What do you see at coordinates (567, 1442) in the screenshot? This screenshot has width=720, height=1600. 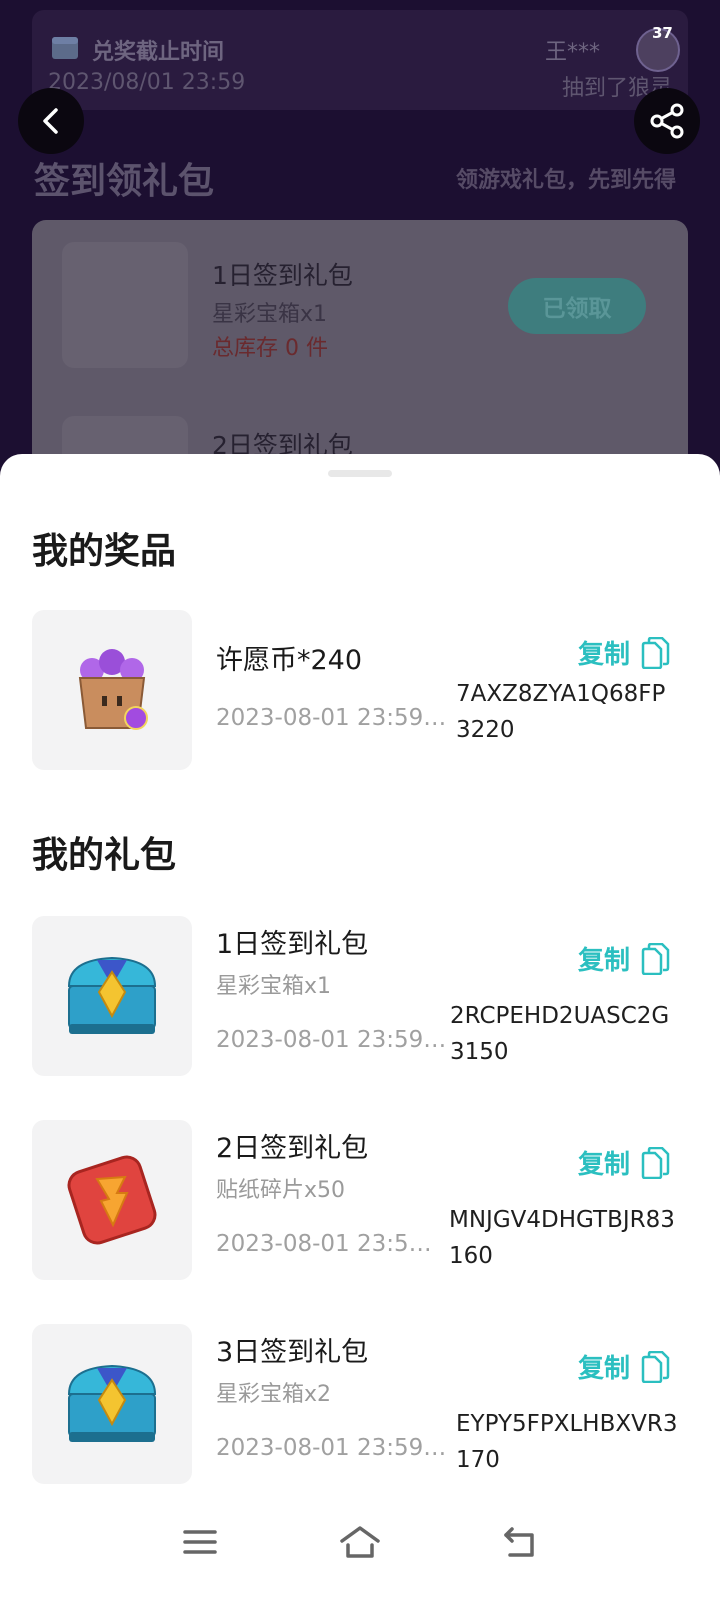 I see `gift-code: EYPY5FPXLHBXVR3170` at bounding box center [567, 1442].